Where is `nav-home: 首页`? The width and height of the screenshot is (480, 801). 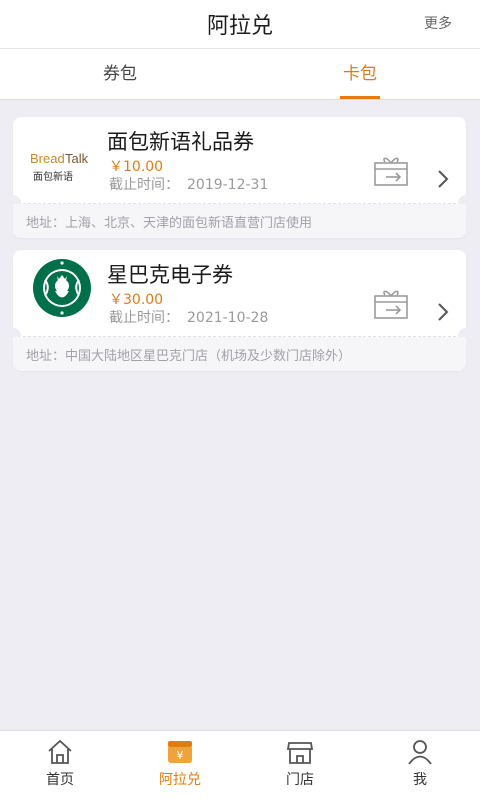 nav-home: 首页 is located at coordinates (60, 766).